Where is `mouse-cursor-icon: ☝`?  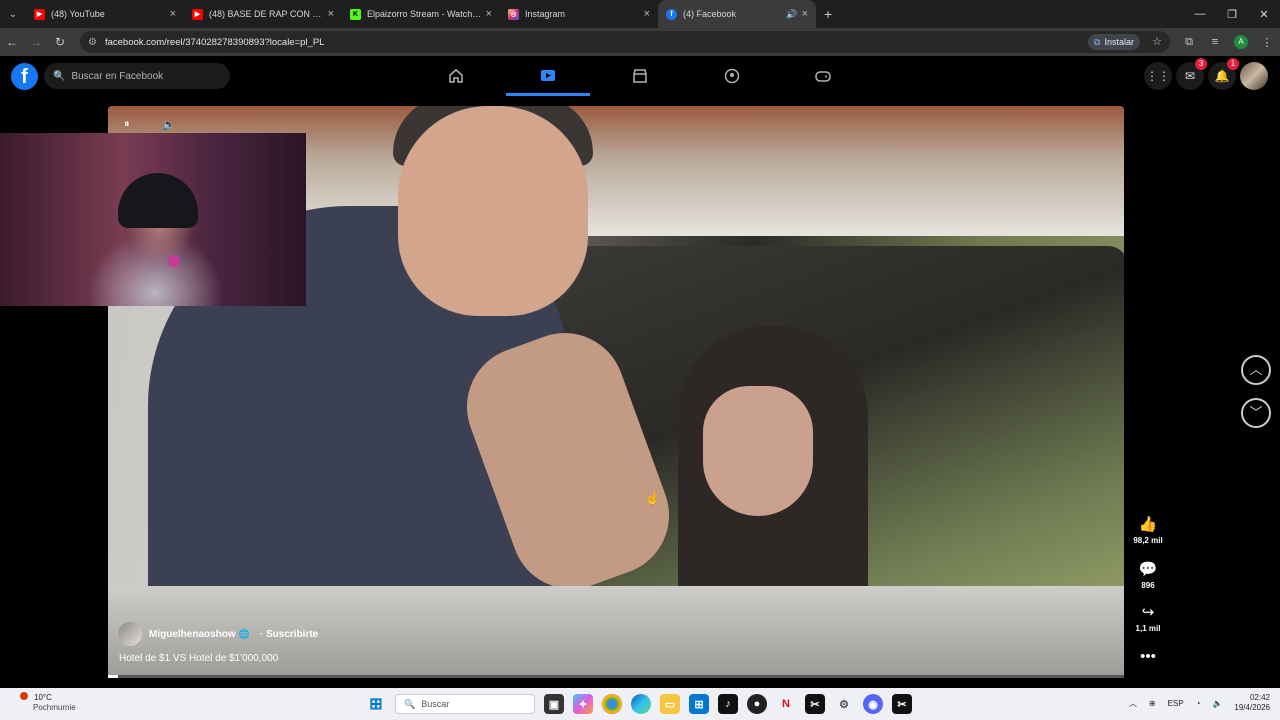
mouse-cursor-icon: ☝ is located at coordinates (652, 498).